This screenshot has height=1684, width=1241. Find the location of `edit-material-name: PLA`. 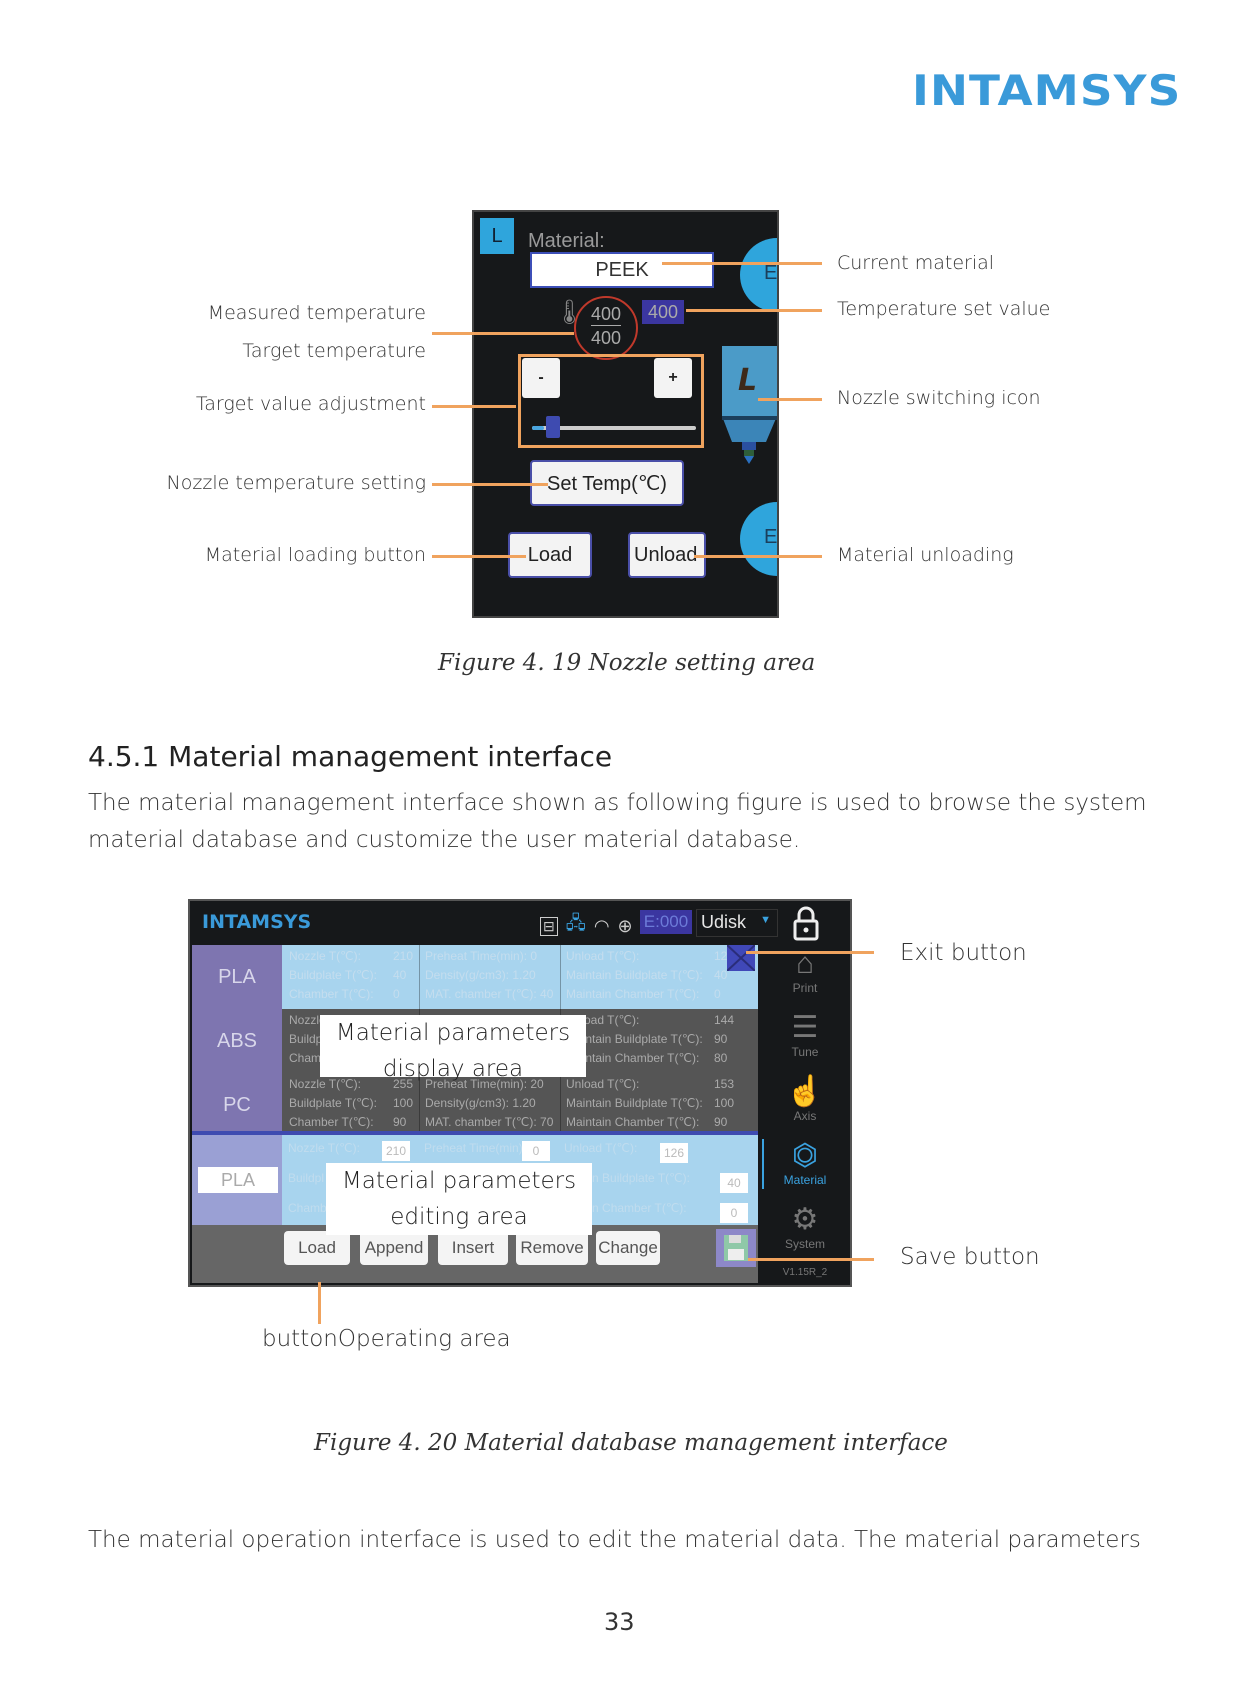

edit-material-name: PLA is located at coordinates (238, 1180).